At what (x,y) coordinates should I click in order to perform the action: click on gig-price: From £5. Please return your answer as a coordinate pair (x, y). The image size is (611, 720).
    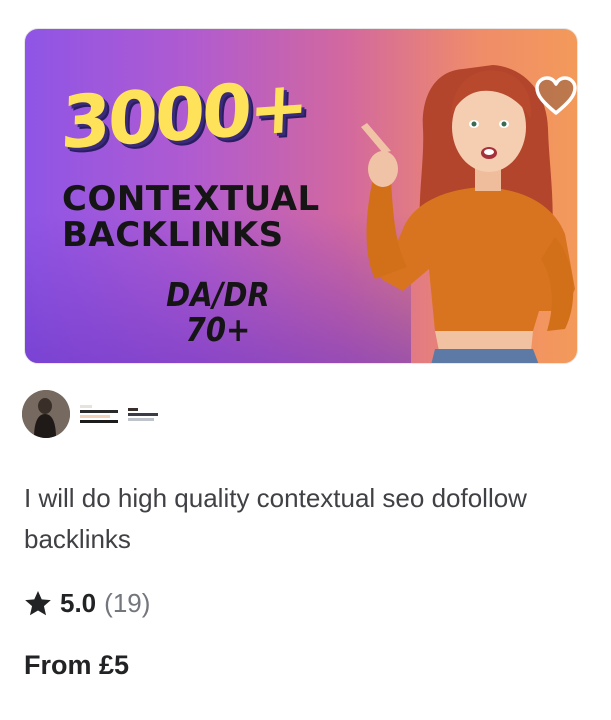
    Looking at the image, I should click on (76, 665).